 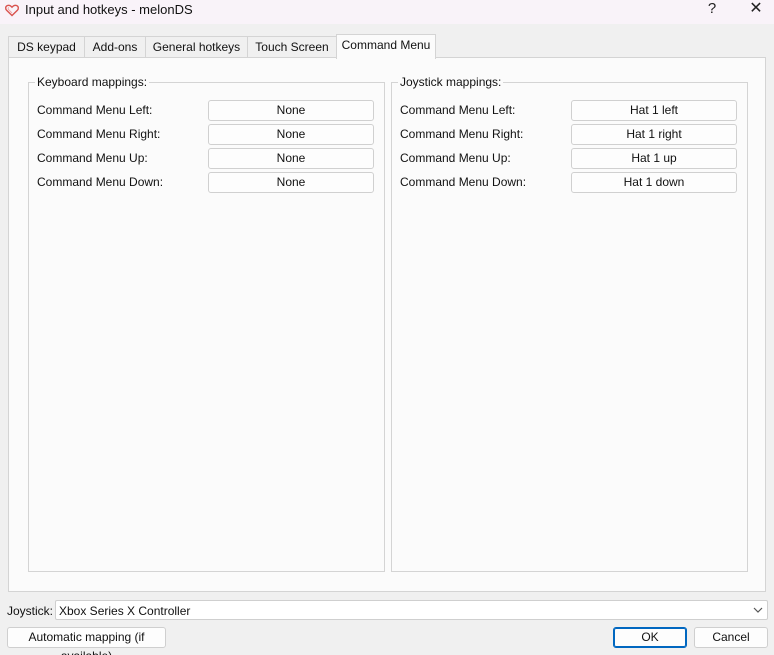 What do you see at coordinates (570, 159) in the screenshot?
I see `joystick-row-up: Command Menu Up: Hat 1 up` at bounding box center [570, 159].